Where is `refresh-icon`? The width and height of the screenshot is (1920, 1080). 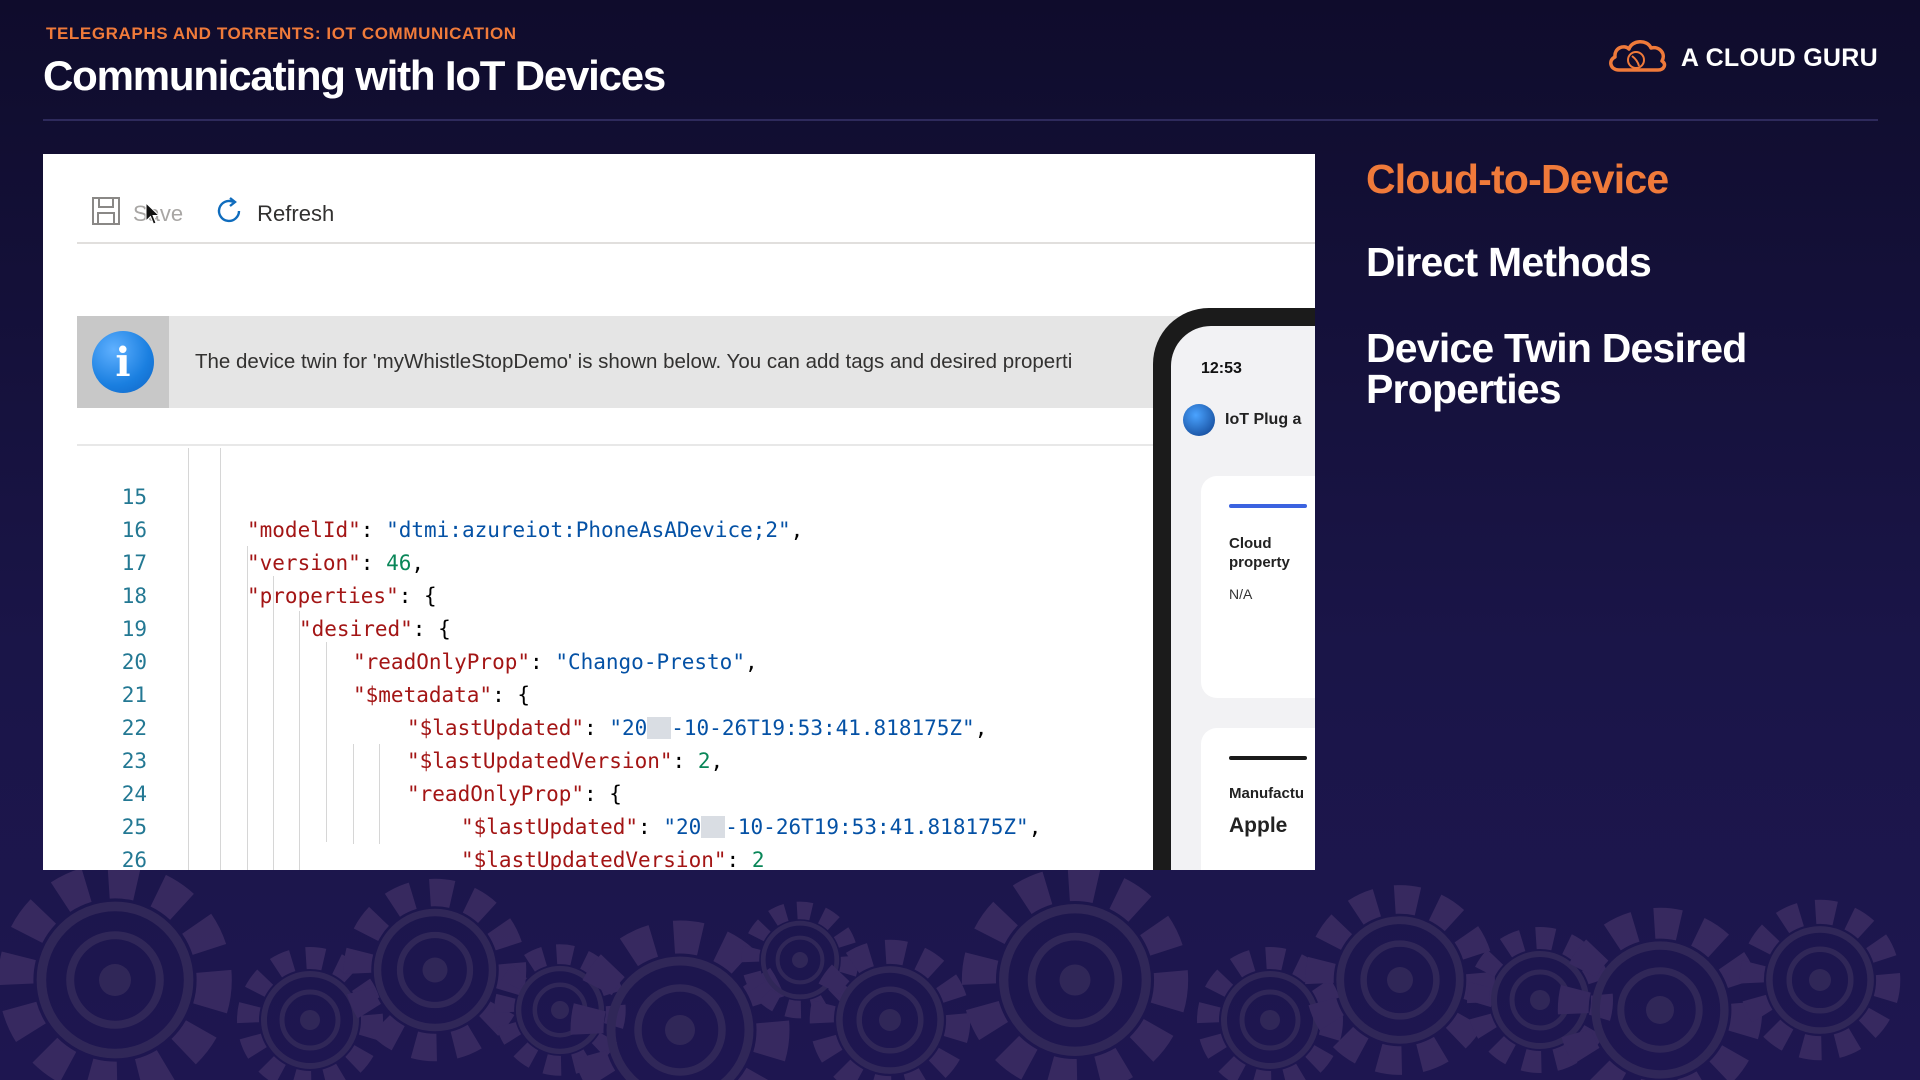 refresh-icon is located at coordinates (229, 214).